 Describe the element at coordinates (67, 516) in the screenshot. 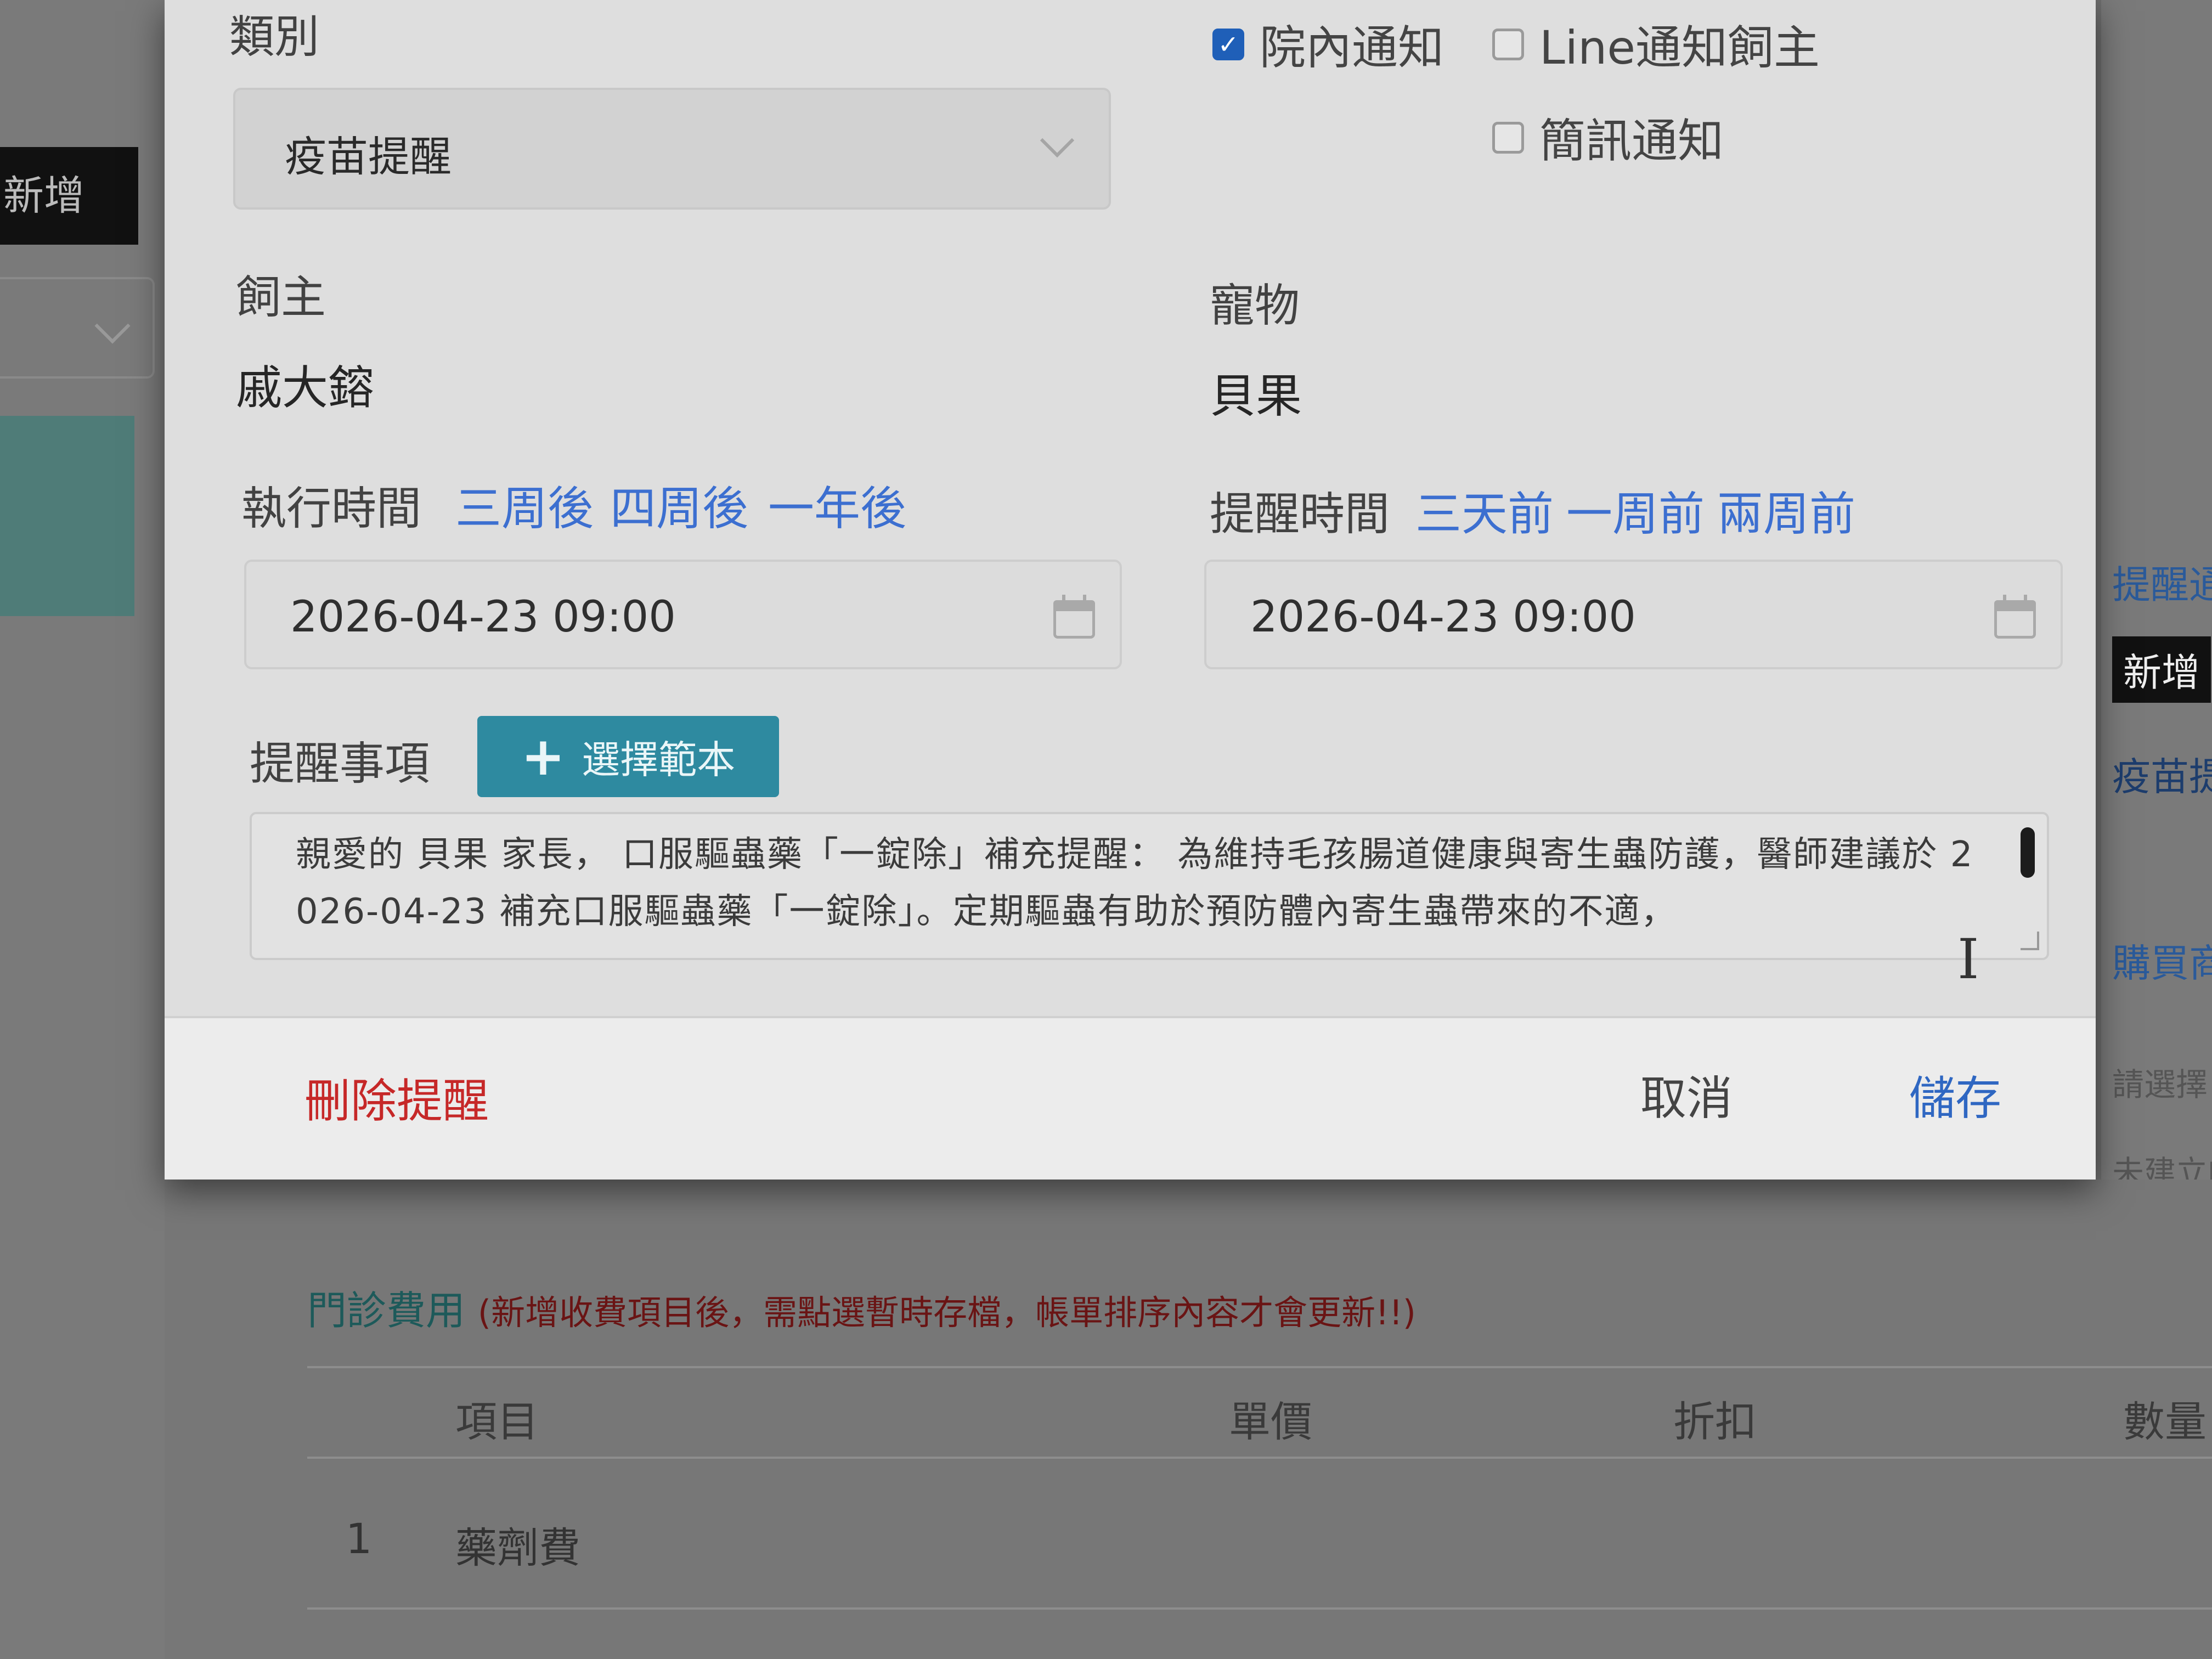

I see `background-teal-block` at that location.